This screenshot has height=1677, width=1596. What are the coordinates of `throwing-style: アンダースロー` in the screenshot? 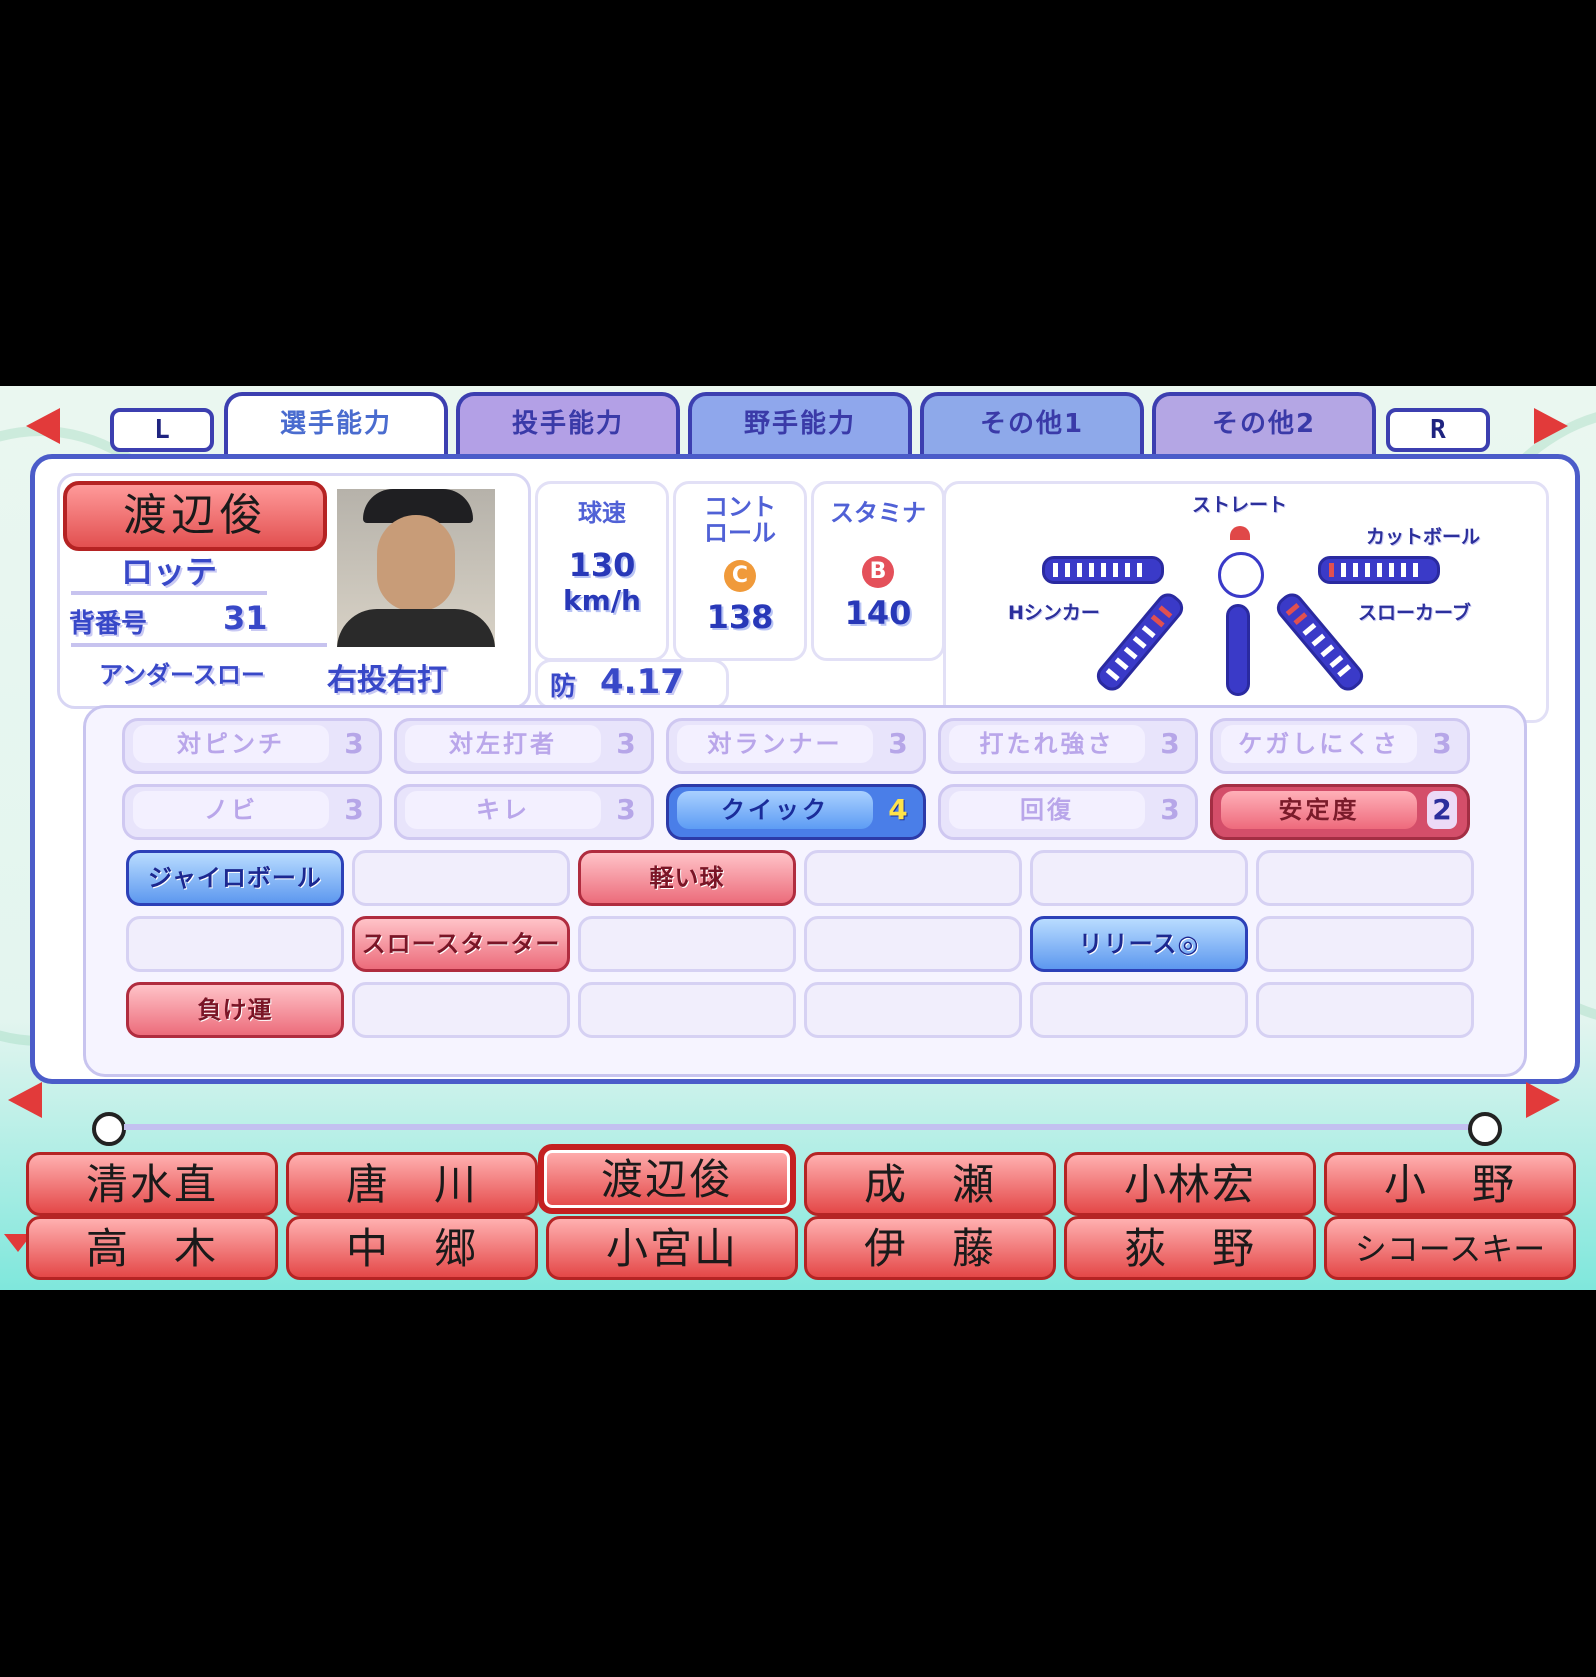 It's located at (182, 675).